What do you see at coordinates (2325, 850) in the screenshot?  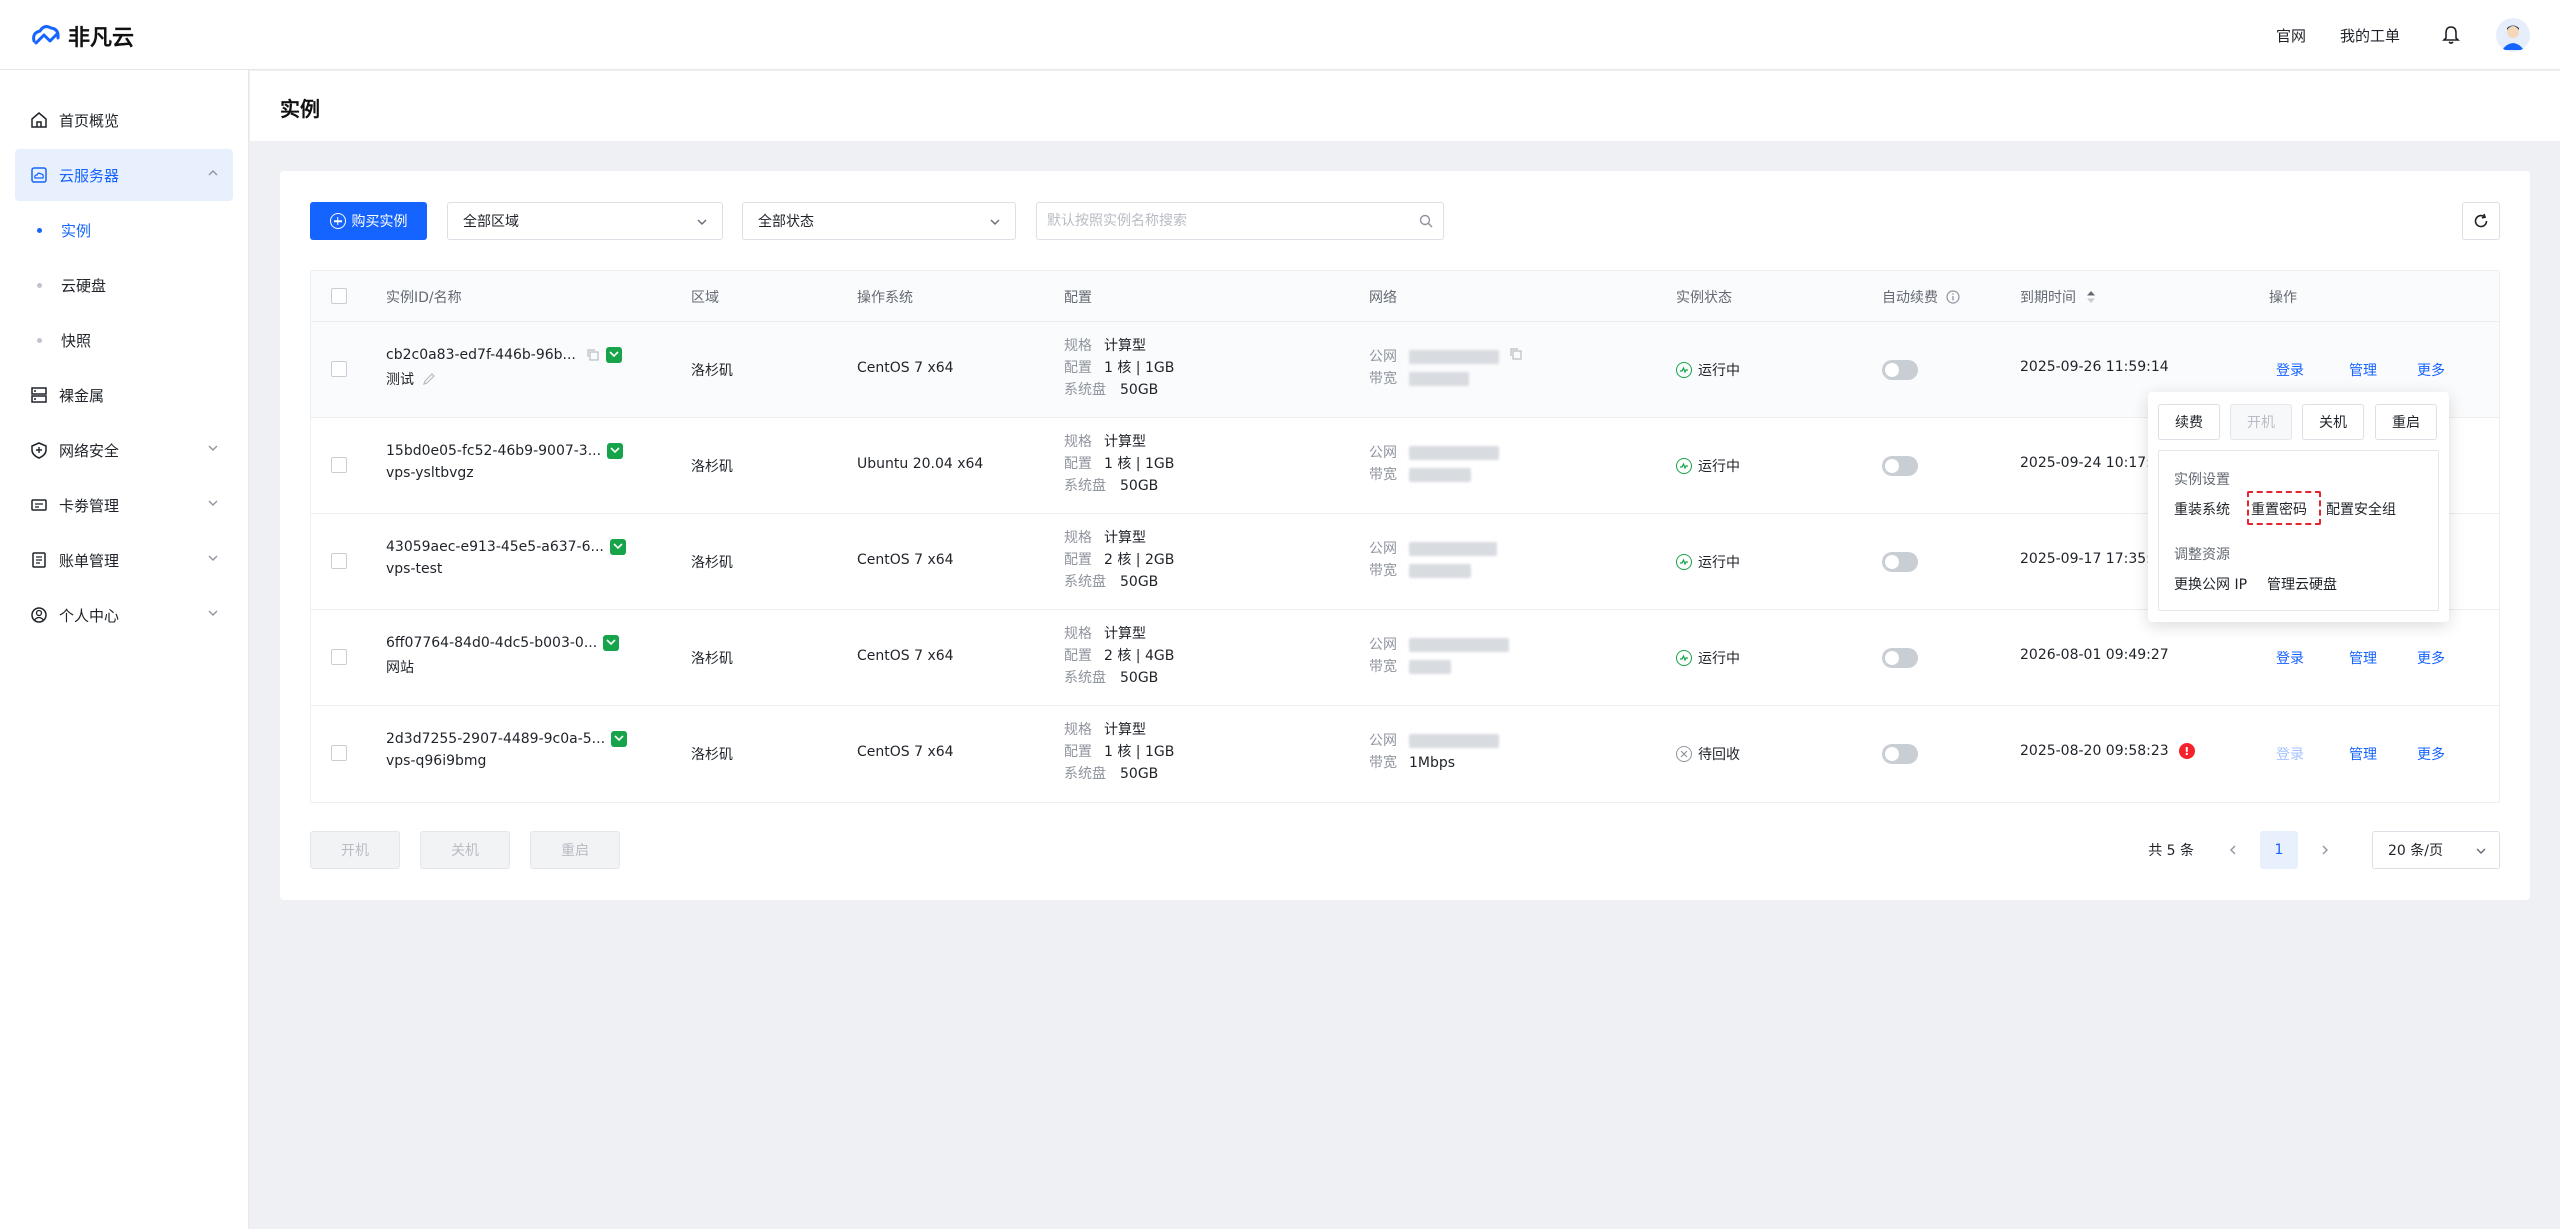 I see `next-page-icon` at bounding box center [2325, 850].